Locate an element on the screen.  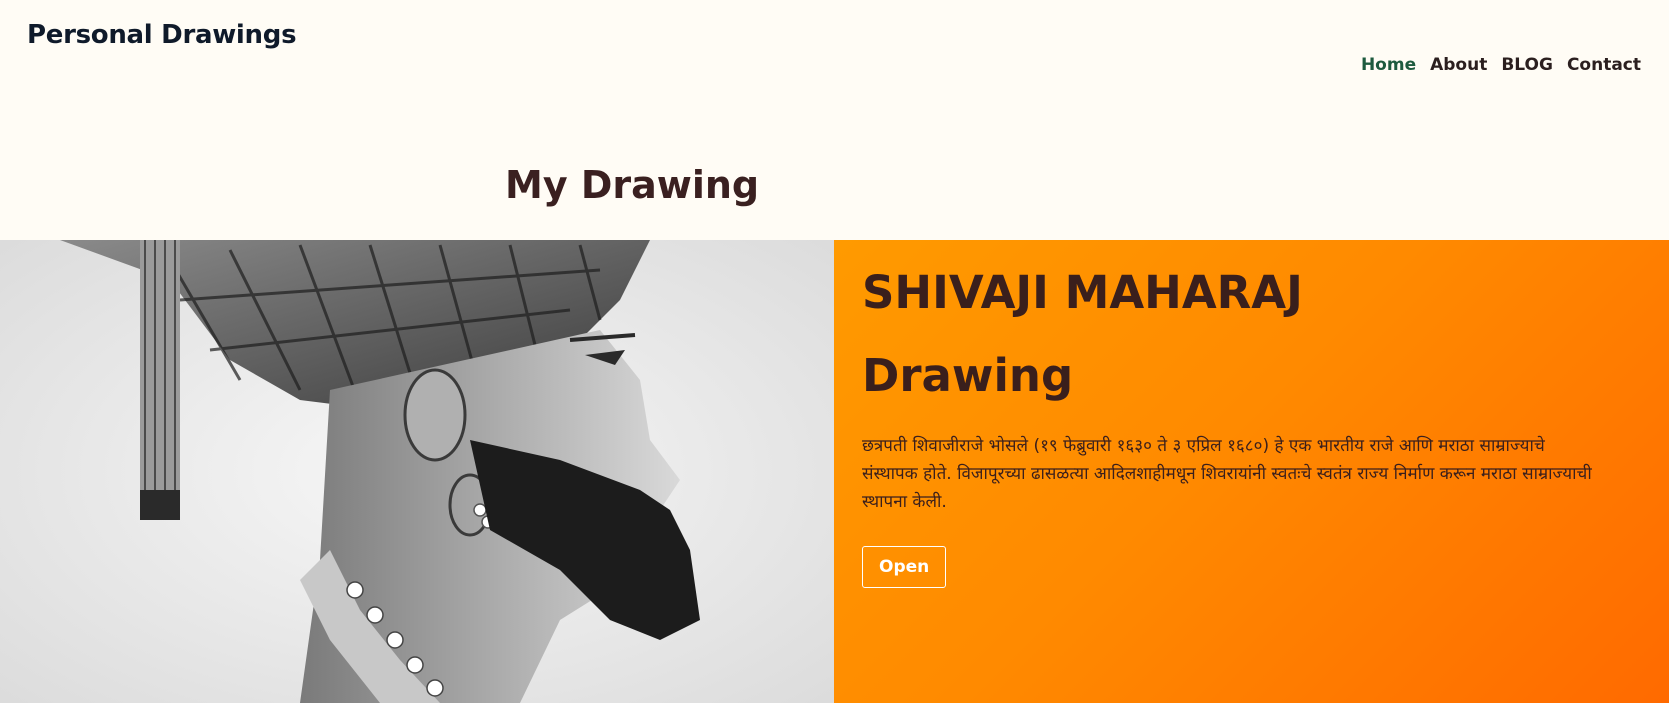
nav-contact-link: Contact is located at coordinates (1604, 65).